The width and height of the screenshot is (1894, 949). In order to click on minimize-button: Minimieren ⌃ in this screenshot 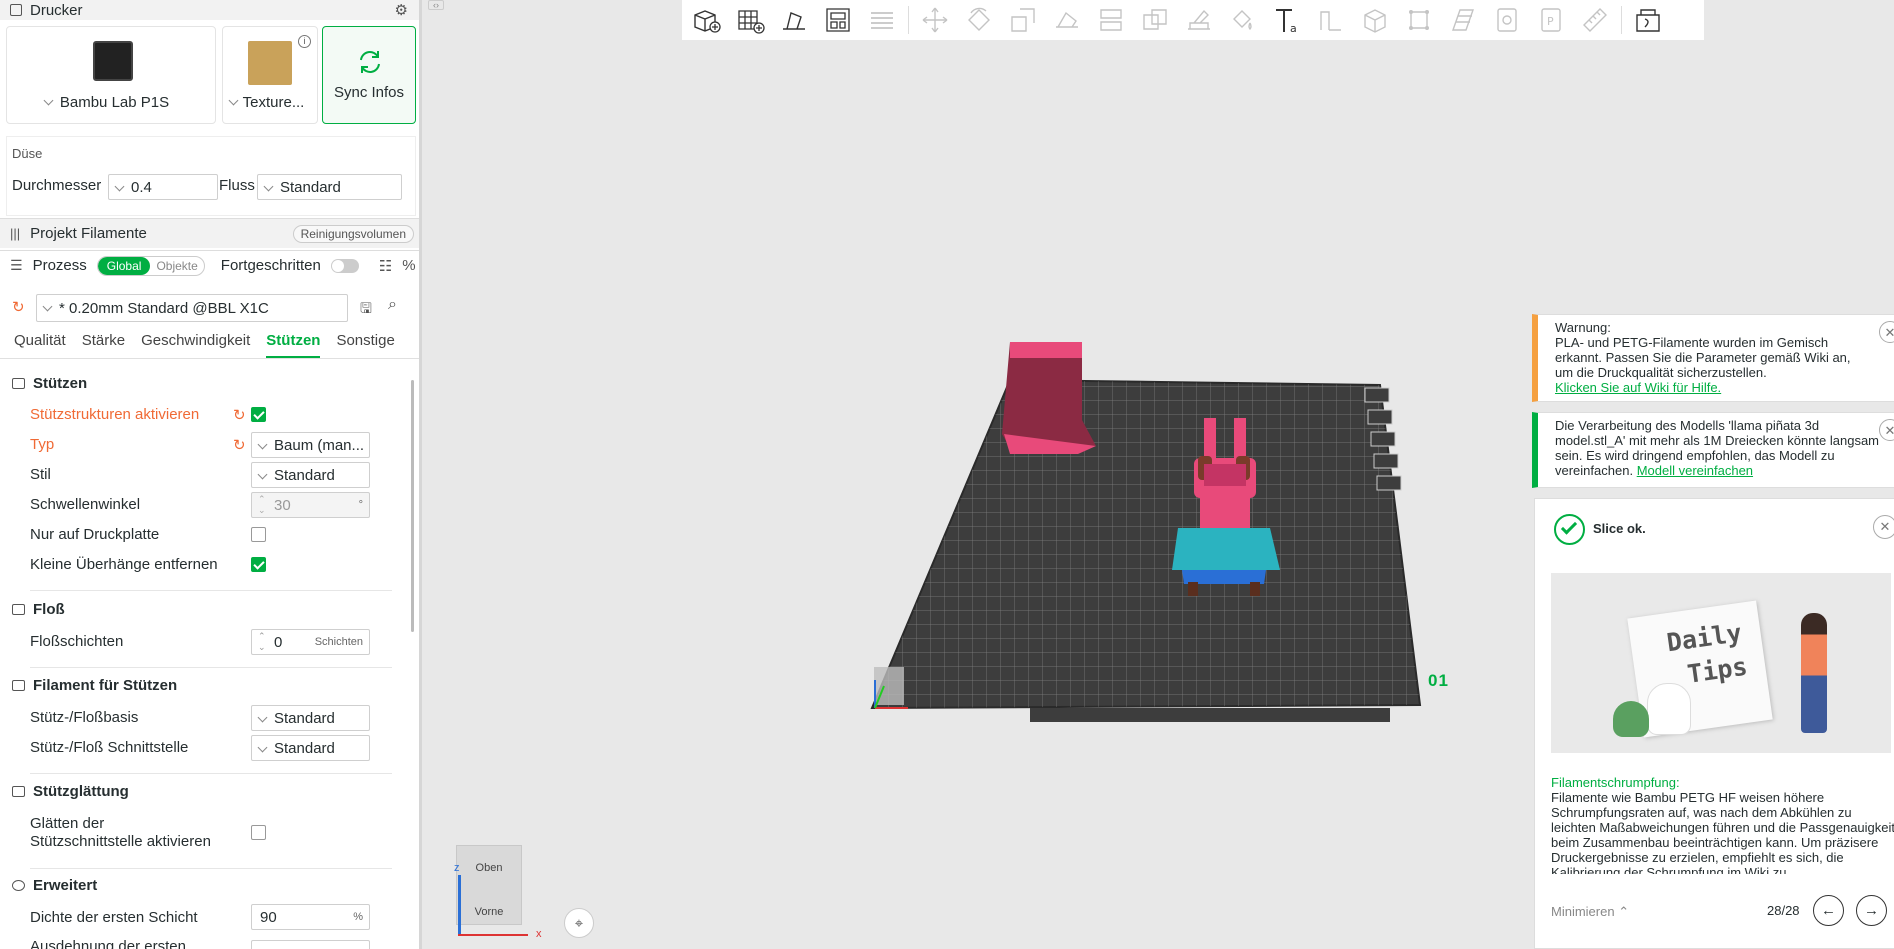, I will do `click(1590, 912)`.